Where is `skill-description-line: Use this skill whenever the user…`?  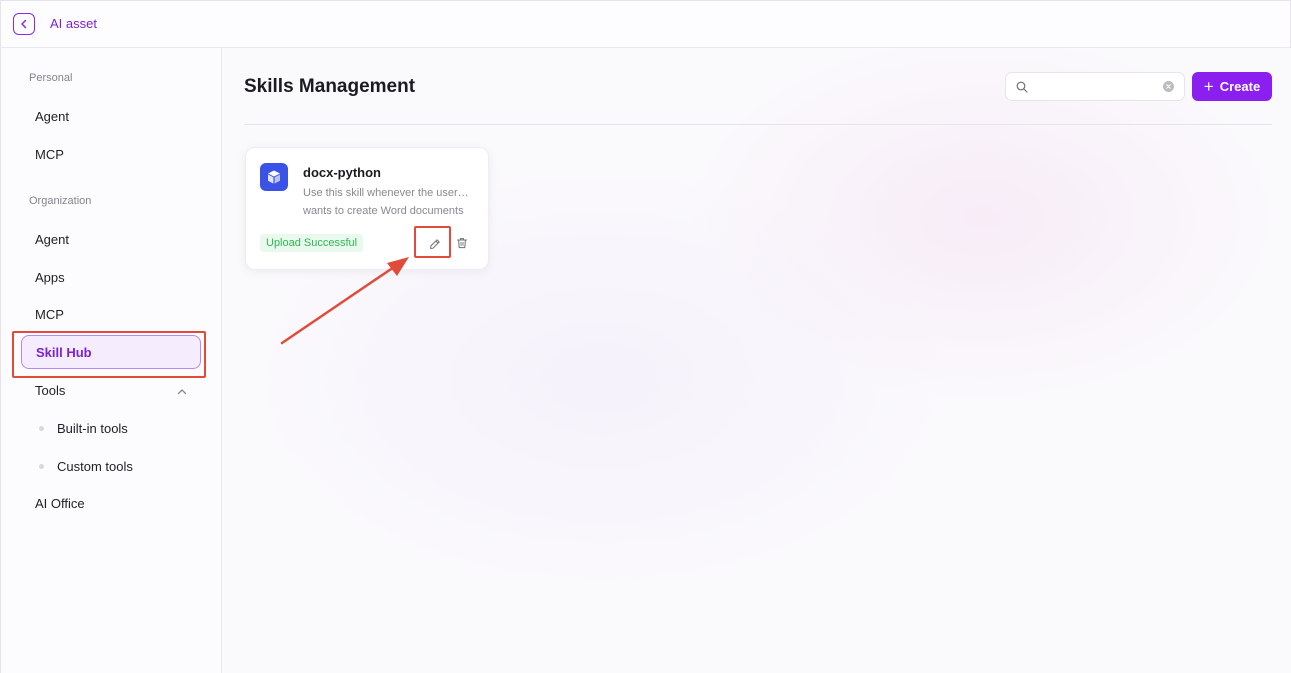 skill-description-line: Use this skill whenever the user… is located at coordinates (386, 193).